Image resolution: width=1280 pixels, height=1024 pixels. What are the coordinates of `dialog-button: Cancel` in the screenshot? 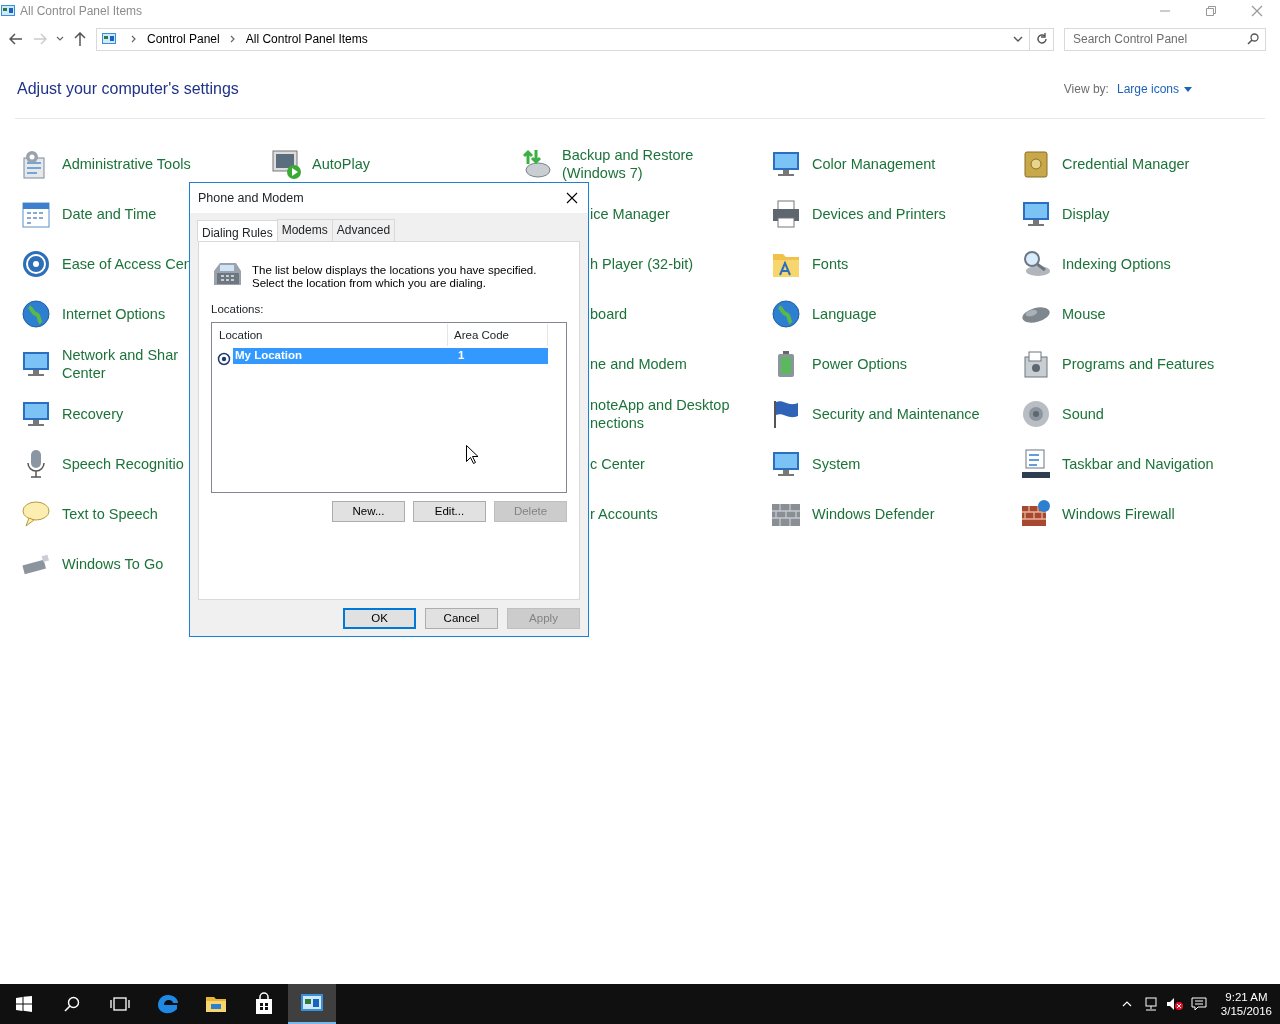 It's located at (461, 618).